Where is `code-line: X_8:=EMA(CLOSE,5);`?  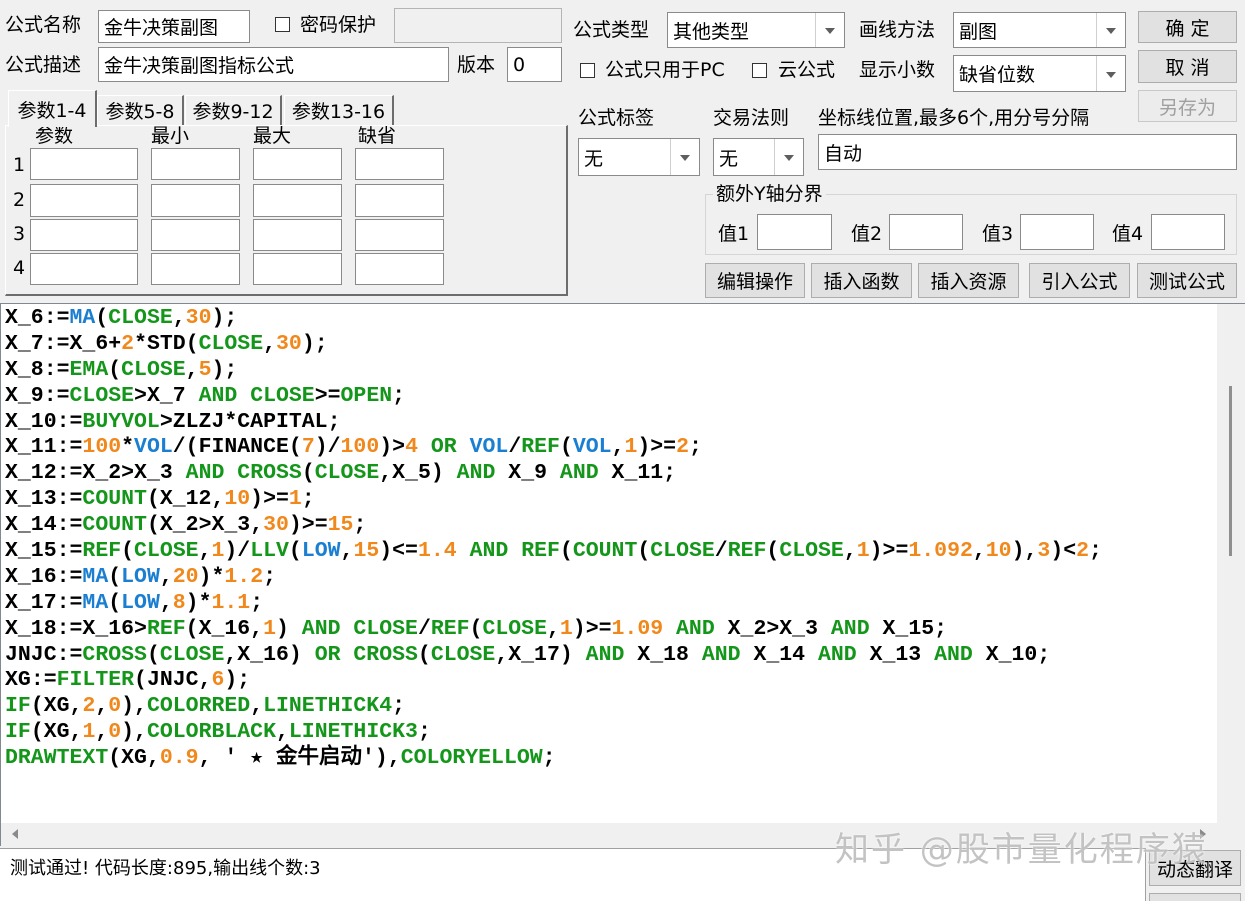
code-line: X_8:=EMA(CLOSE,5); is located at coordinates (609, 371).